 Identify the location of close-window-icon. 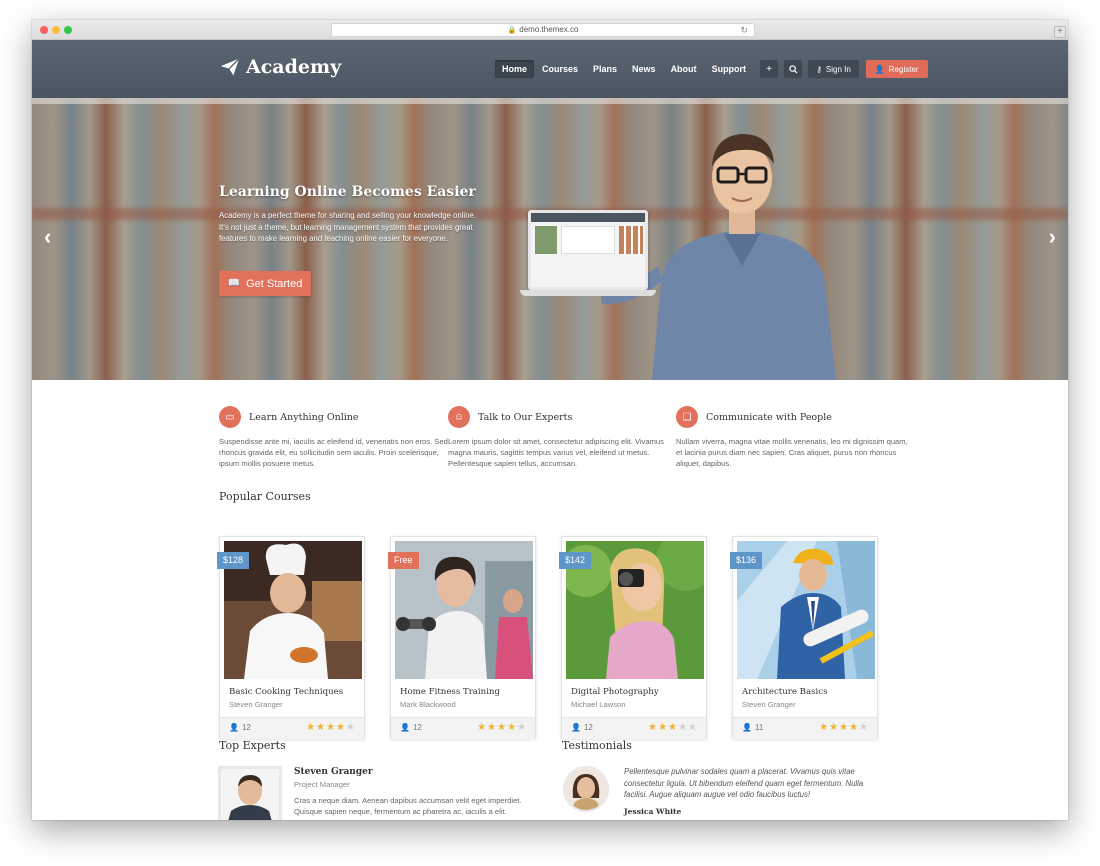
(44, 30).